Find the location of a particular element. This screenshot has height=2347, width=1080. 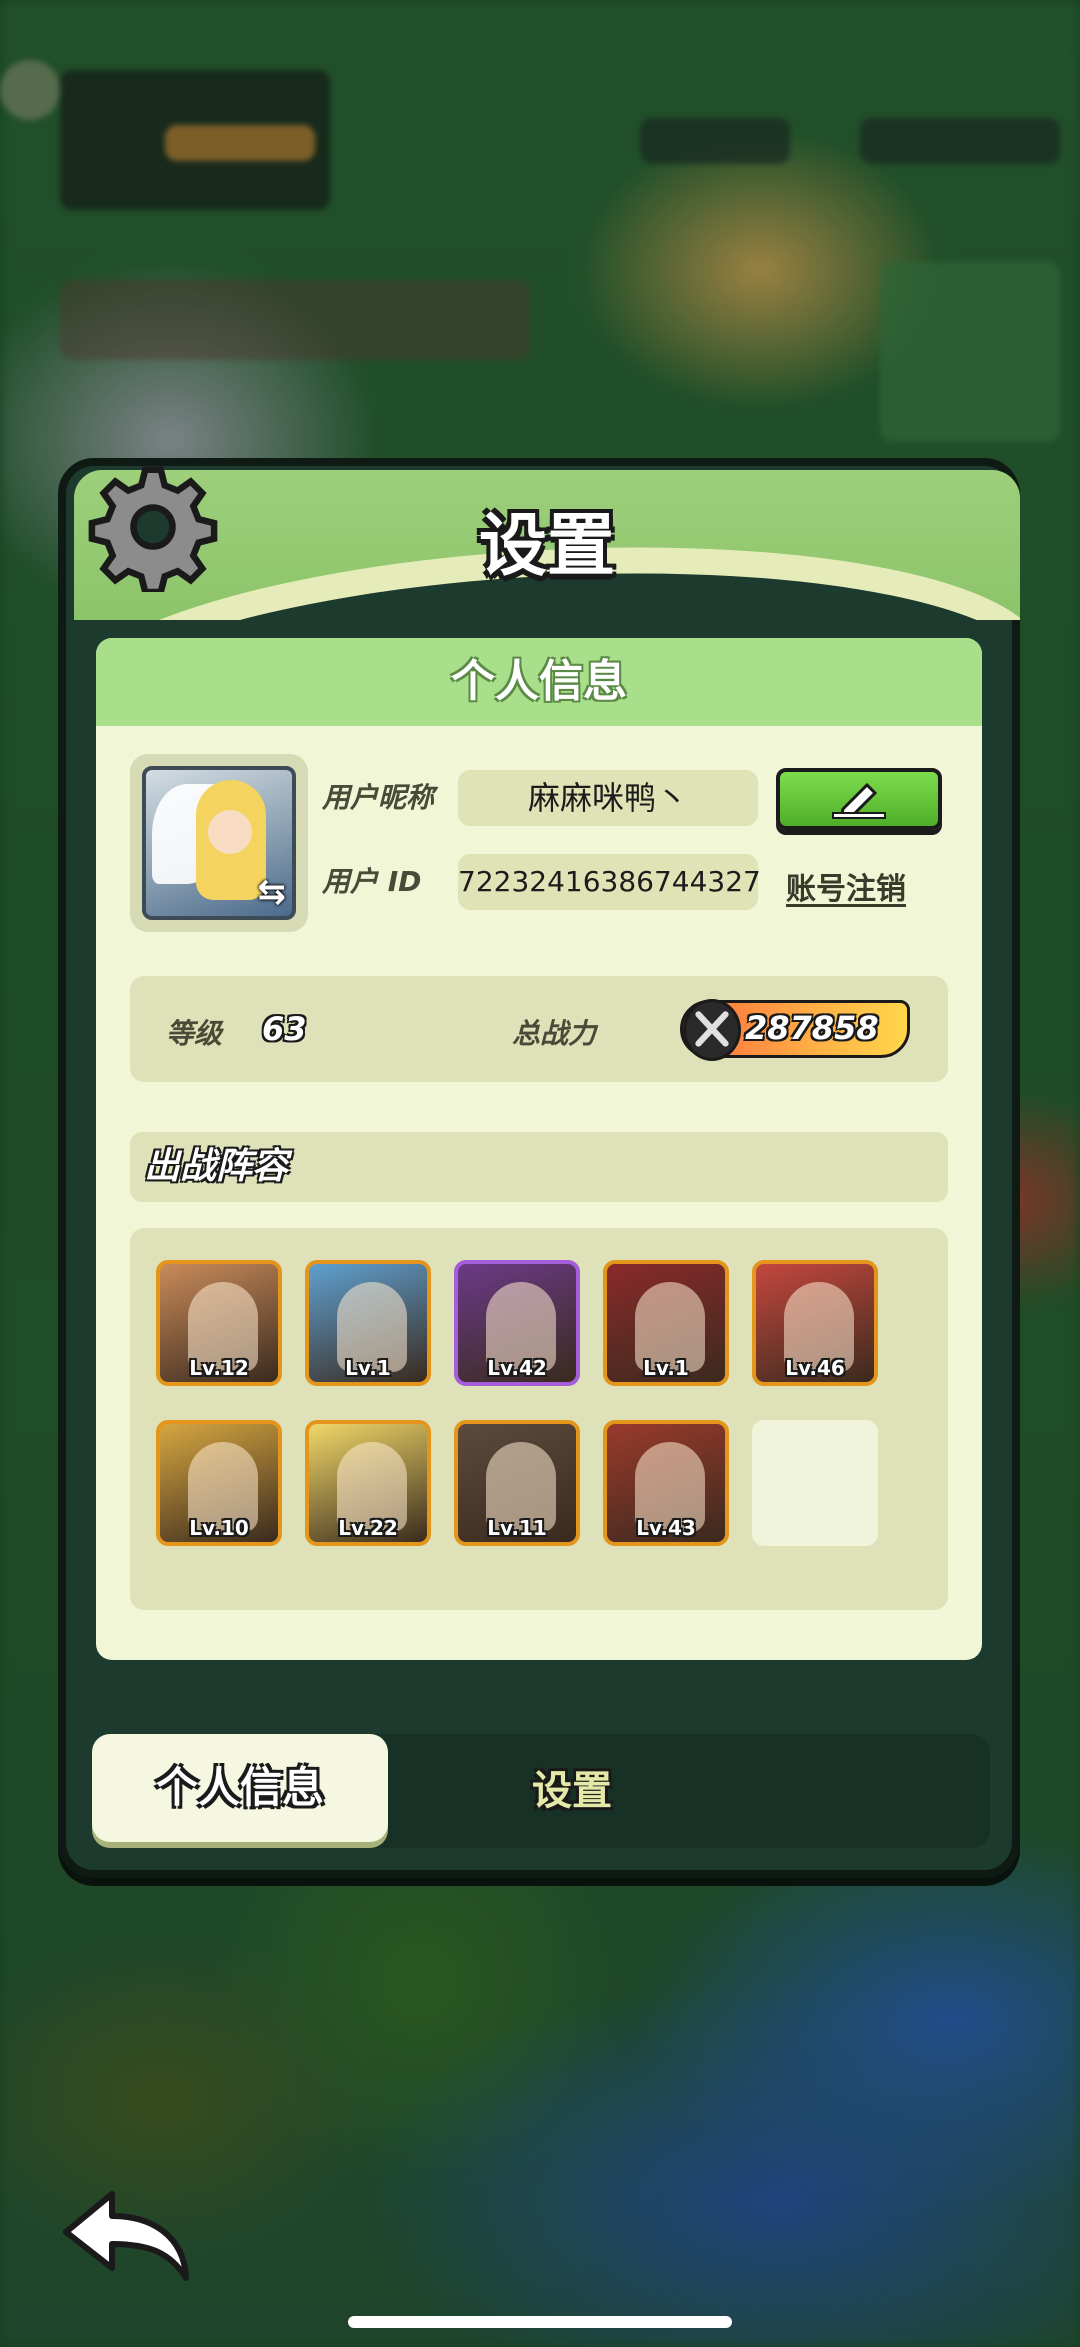

home-indicator is located at coordinates (540, 2322).